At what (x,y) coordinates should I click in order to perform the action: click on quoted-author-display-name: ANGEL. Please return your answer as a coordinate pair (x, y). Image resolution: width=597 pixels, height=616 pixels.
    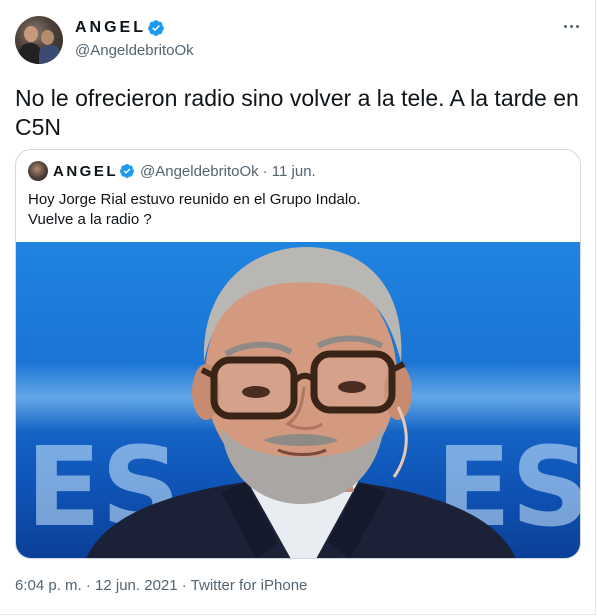
    Looking at the image, I should click on (85, 171).